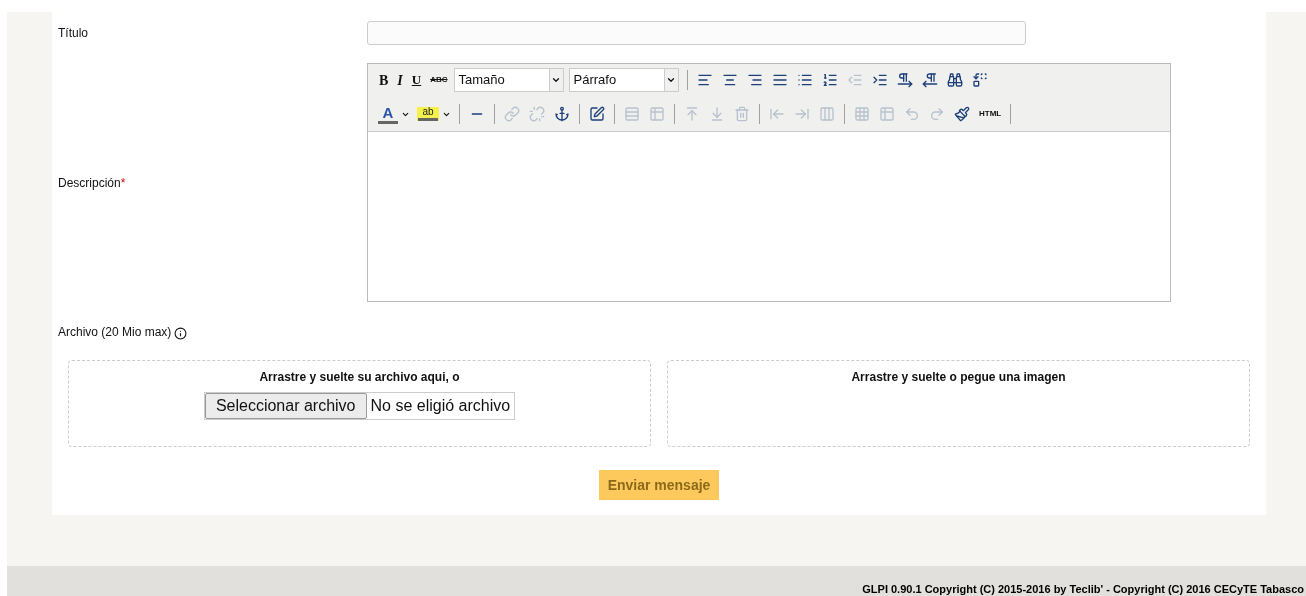 The width and height of the screenshot is (1306, 596). I want to click on format-button: I, so click(400, 80).